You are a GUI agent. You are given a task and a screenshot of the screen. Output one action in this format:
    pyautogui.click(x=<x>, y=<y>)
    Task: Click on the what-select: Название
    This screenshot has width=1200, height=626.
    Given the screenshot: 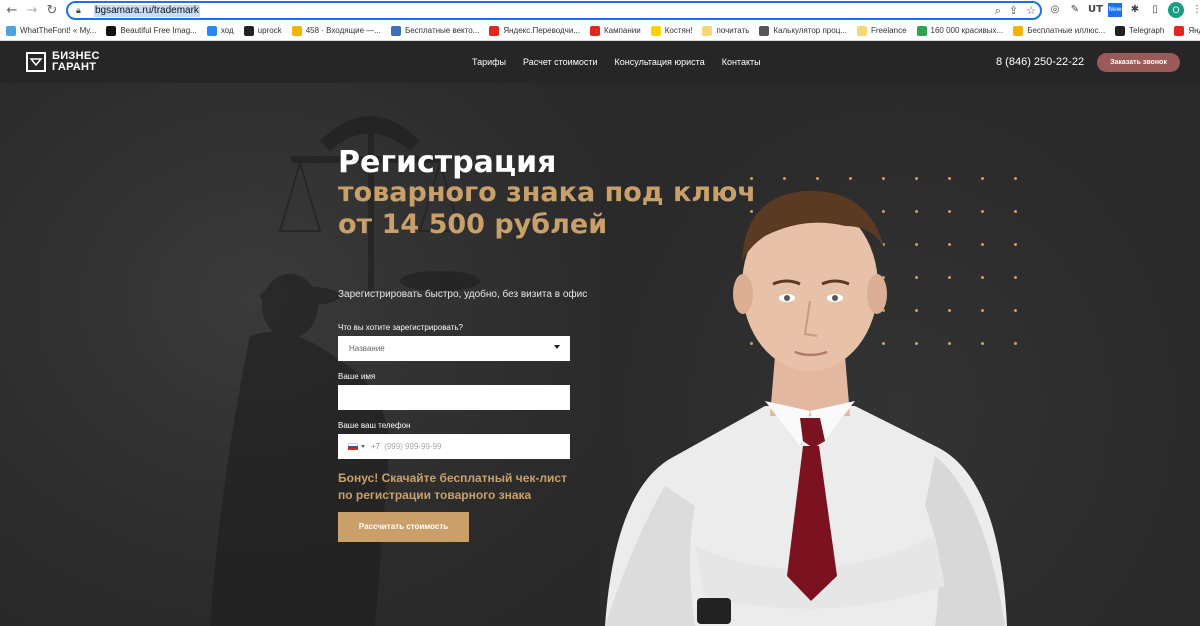 What is the action you would take?
    pyautogui.click(x=454, y=348)
    